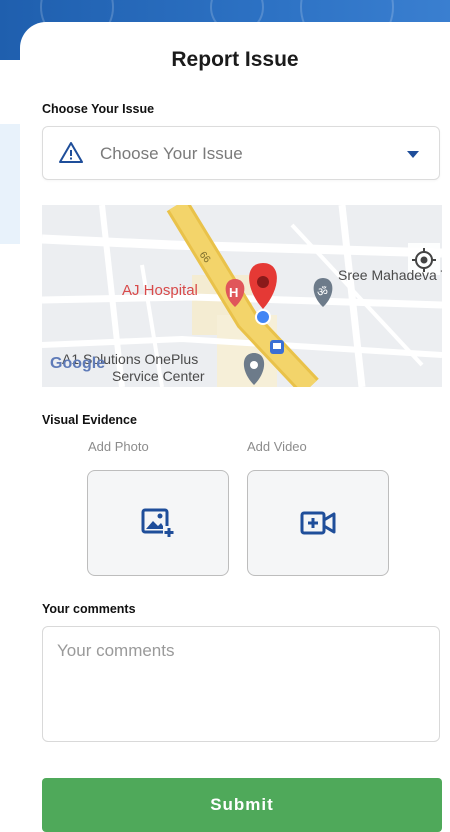 This screenshot has width=450, height=832. I want to click on svg-text: ॐ, so click(322, 292).